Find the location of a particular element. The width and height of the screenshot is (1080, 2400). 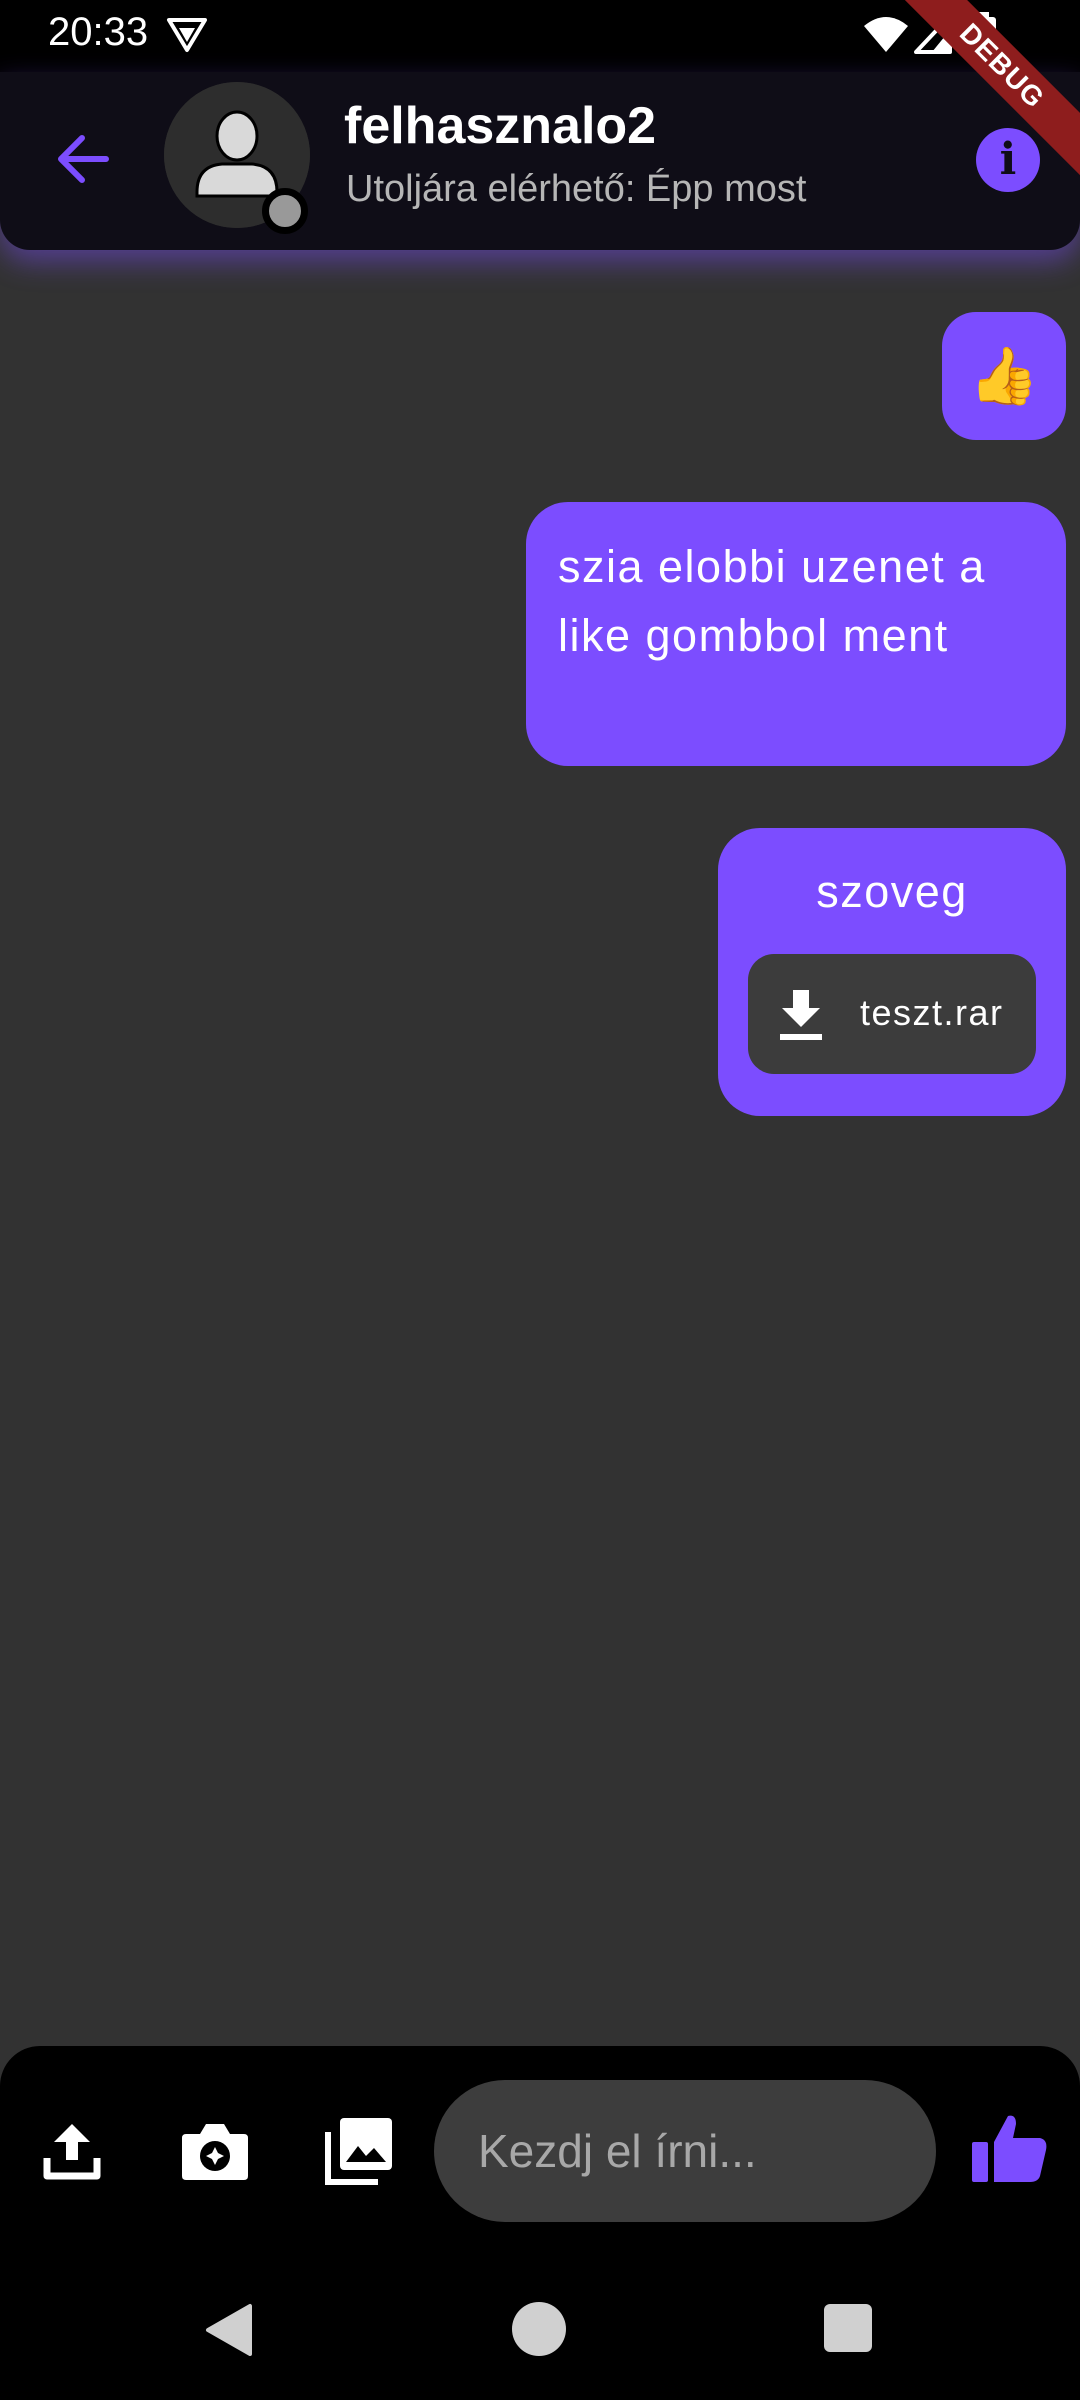

vpn-icon is located at coordinates (187, 35).